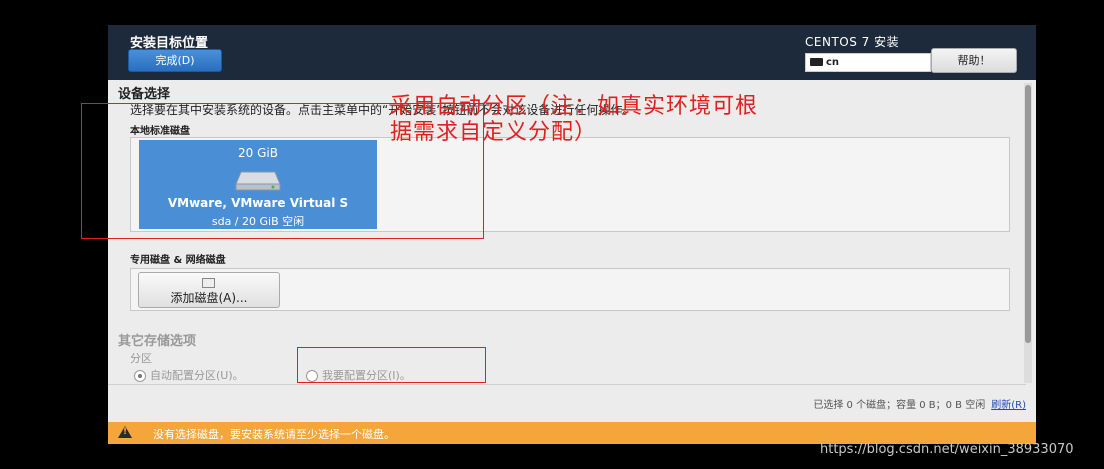 Image resolution: width=1104 pixels, height=469 pixels. Describe the element at coordinates (974, 60) in the screenshot. I see `help-button: 帮助！` at that location.